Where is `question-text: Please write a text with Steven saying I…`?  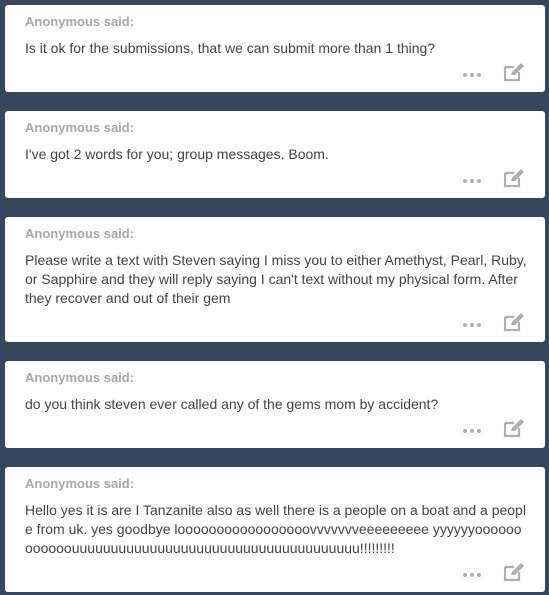
question-text: Please write a text with Steven saying I… is located at coordinates (276, 279).